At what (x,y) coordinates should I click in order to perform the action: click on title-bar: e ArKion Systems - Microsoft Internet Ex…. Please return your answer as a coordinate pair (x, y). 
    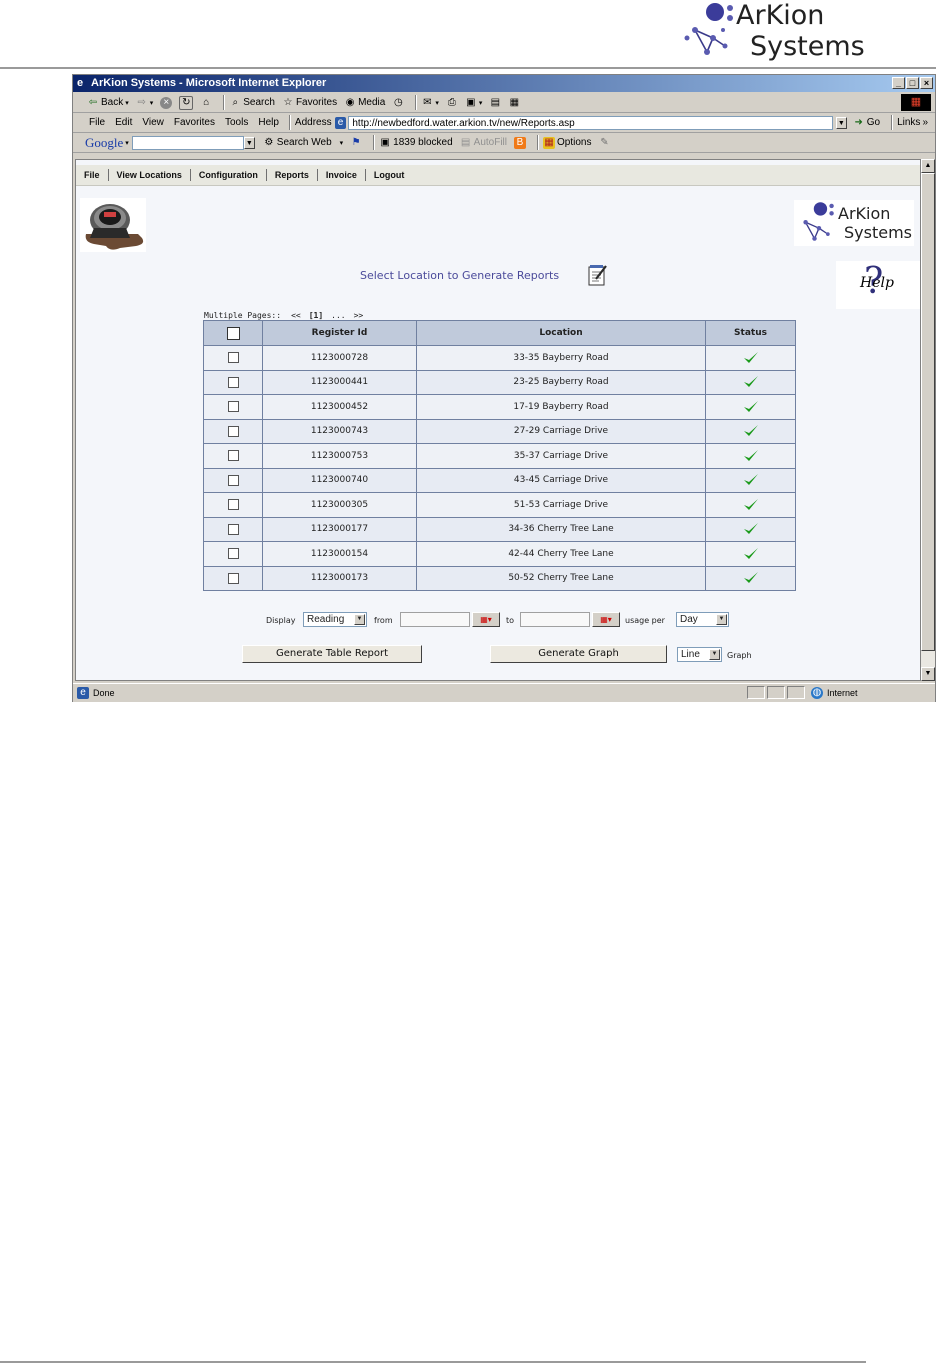
    Looking at the image, I should click on (504, 83).